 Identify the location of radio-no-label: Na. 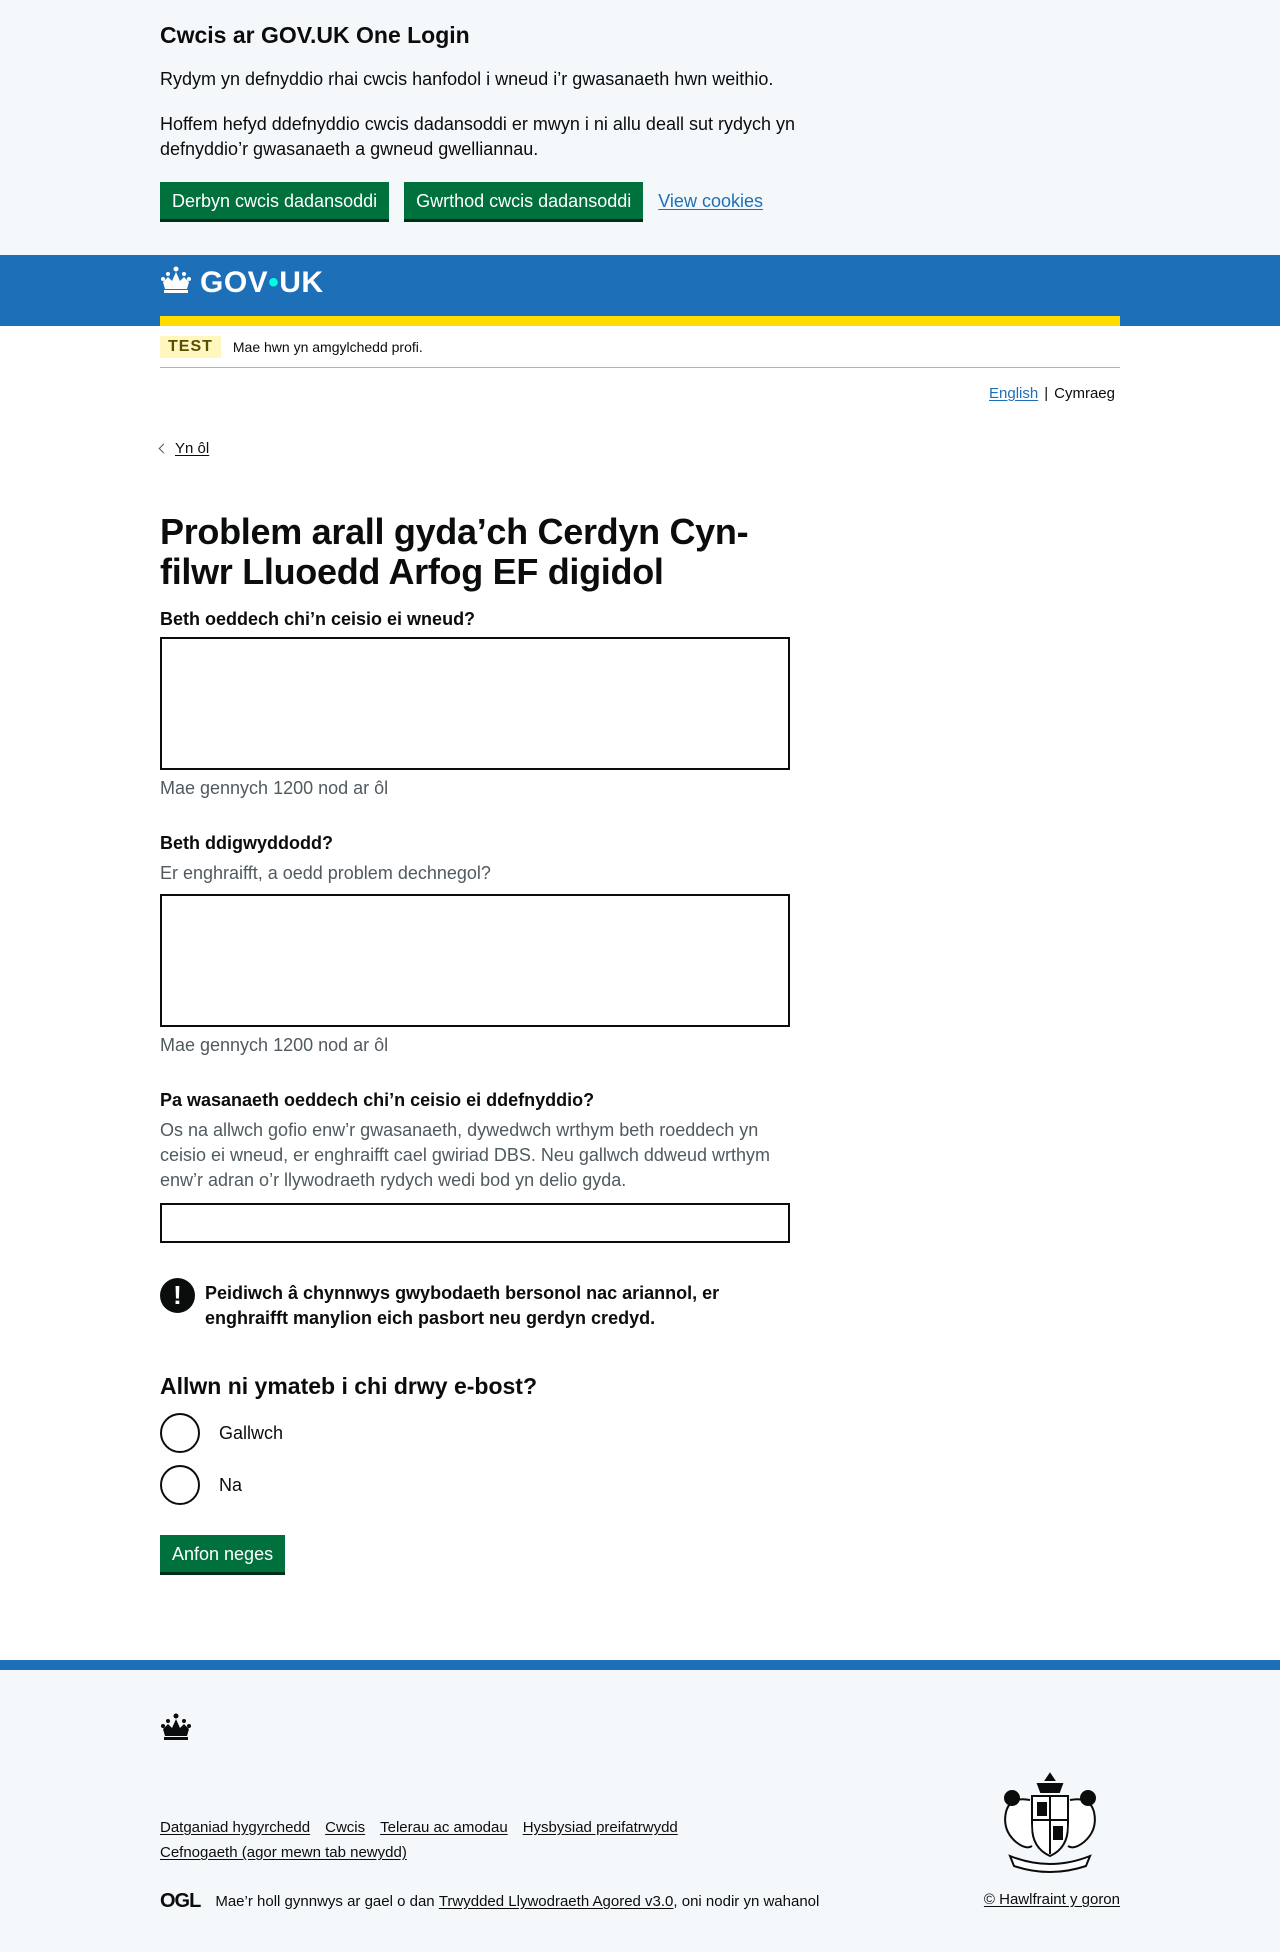
(231, 1484).